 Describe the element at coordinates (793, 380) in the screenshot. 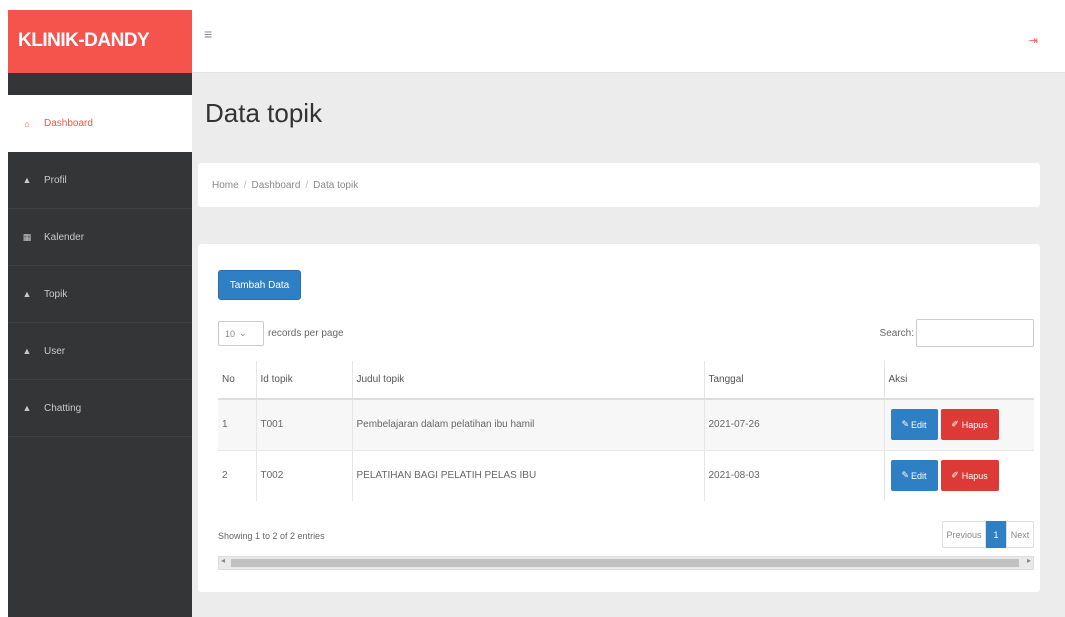

I see `column-header-tanggal: Tanggal` at that location.